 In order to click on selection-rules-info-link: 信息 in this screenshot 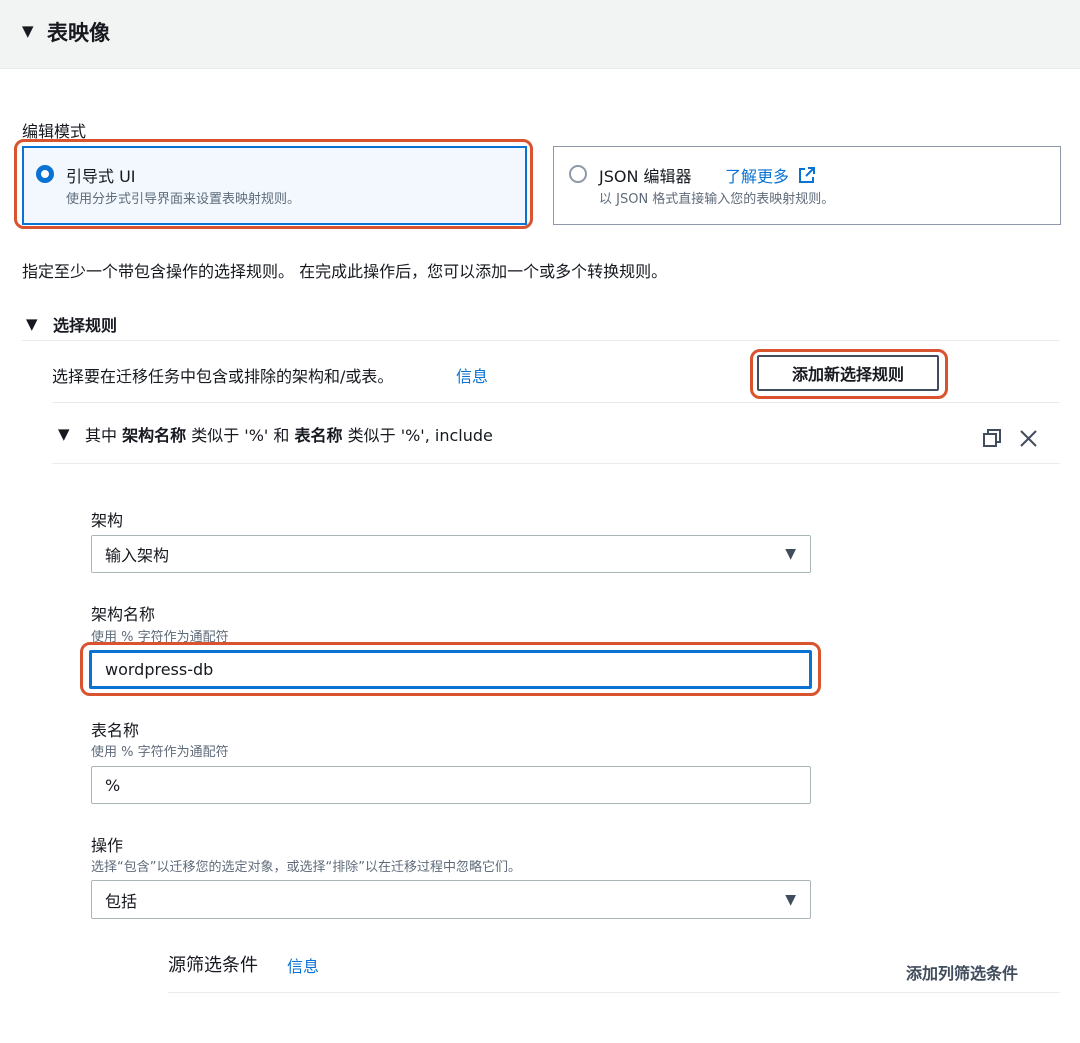, I will do `click(472, 375)`.